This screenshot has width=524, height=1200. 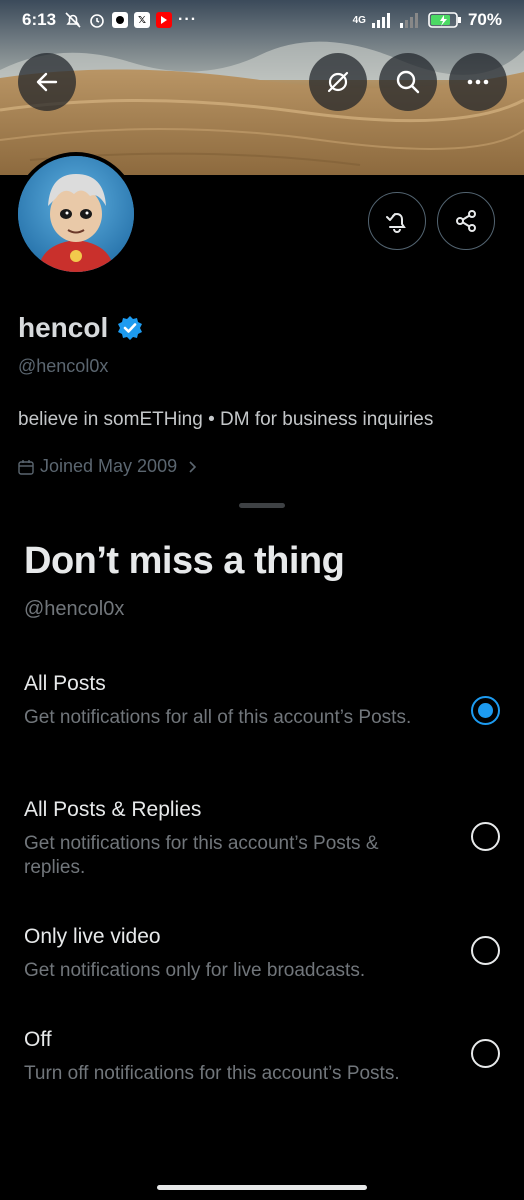 I want to click on bell-check-icon, so click(x=396, y=223).